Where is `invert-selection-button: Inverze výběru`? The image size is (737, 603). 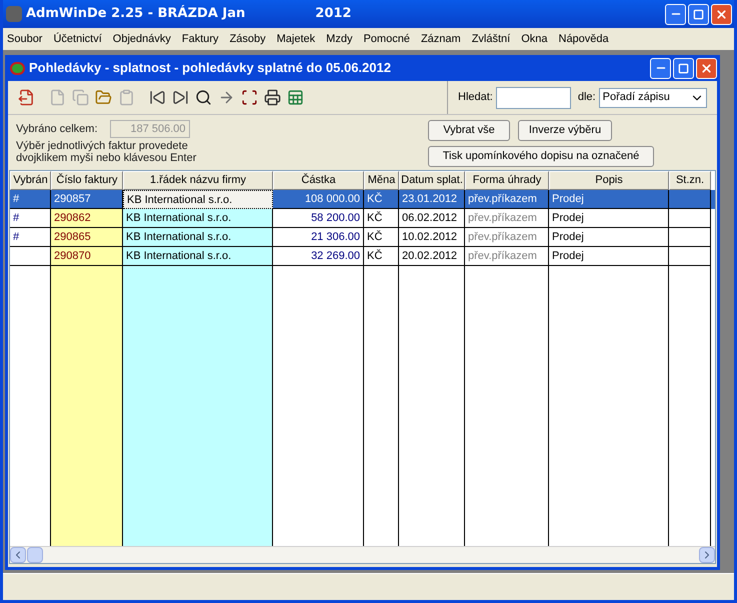 invert-selection-button: Inverze výběru is located at coordinates (565, 130).